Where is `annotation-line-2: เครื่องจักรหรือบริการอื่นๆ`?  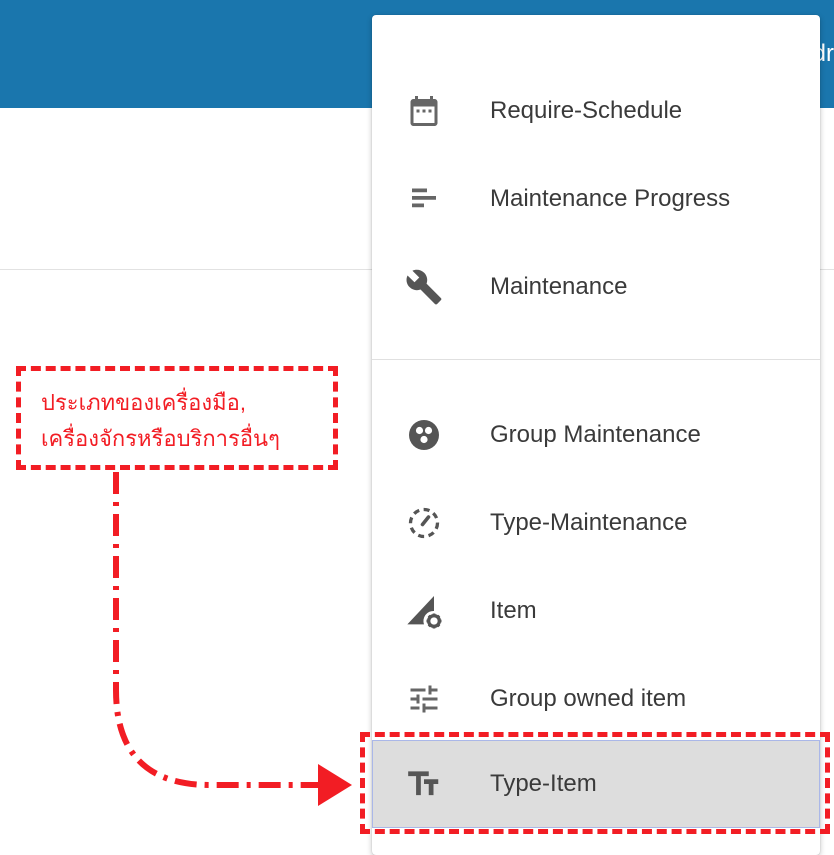 annotation-line-2: เครื่องจักรหรือบริการอื่นๆ is located at coordinates (160, 438).